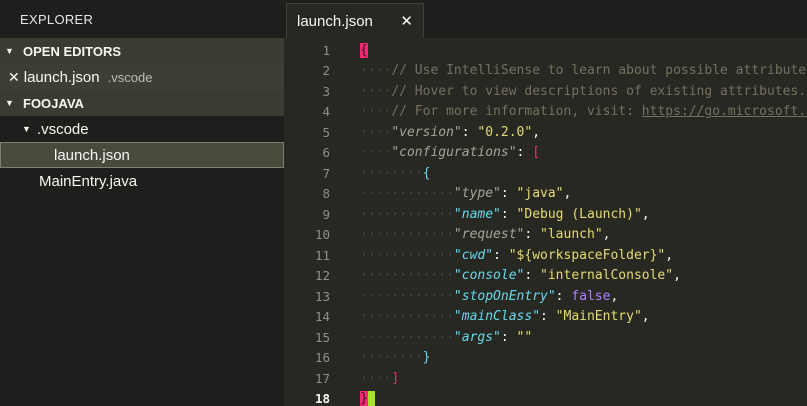 Image resolution: width=807 pixels, height=406 pixels. I want to click on line-number: 1, so click(326, 50).